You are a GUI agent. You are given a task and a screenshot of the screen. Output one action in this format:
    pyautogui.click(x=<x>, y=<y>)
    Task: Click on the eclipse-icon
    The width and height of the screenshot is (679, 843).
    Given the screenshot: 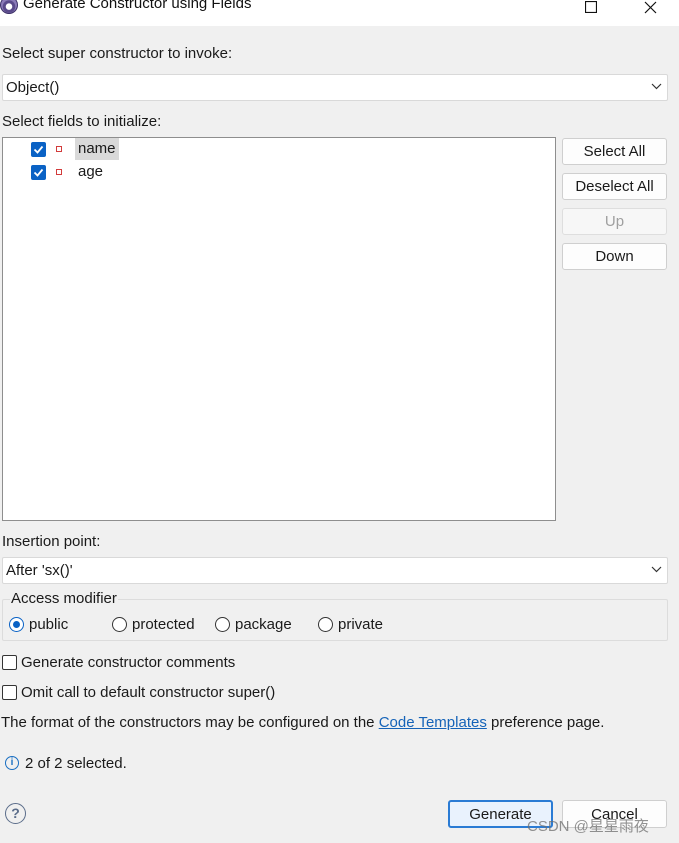 What is the action you would take?
    pyautogui.click(x=9, y=7)
    